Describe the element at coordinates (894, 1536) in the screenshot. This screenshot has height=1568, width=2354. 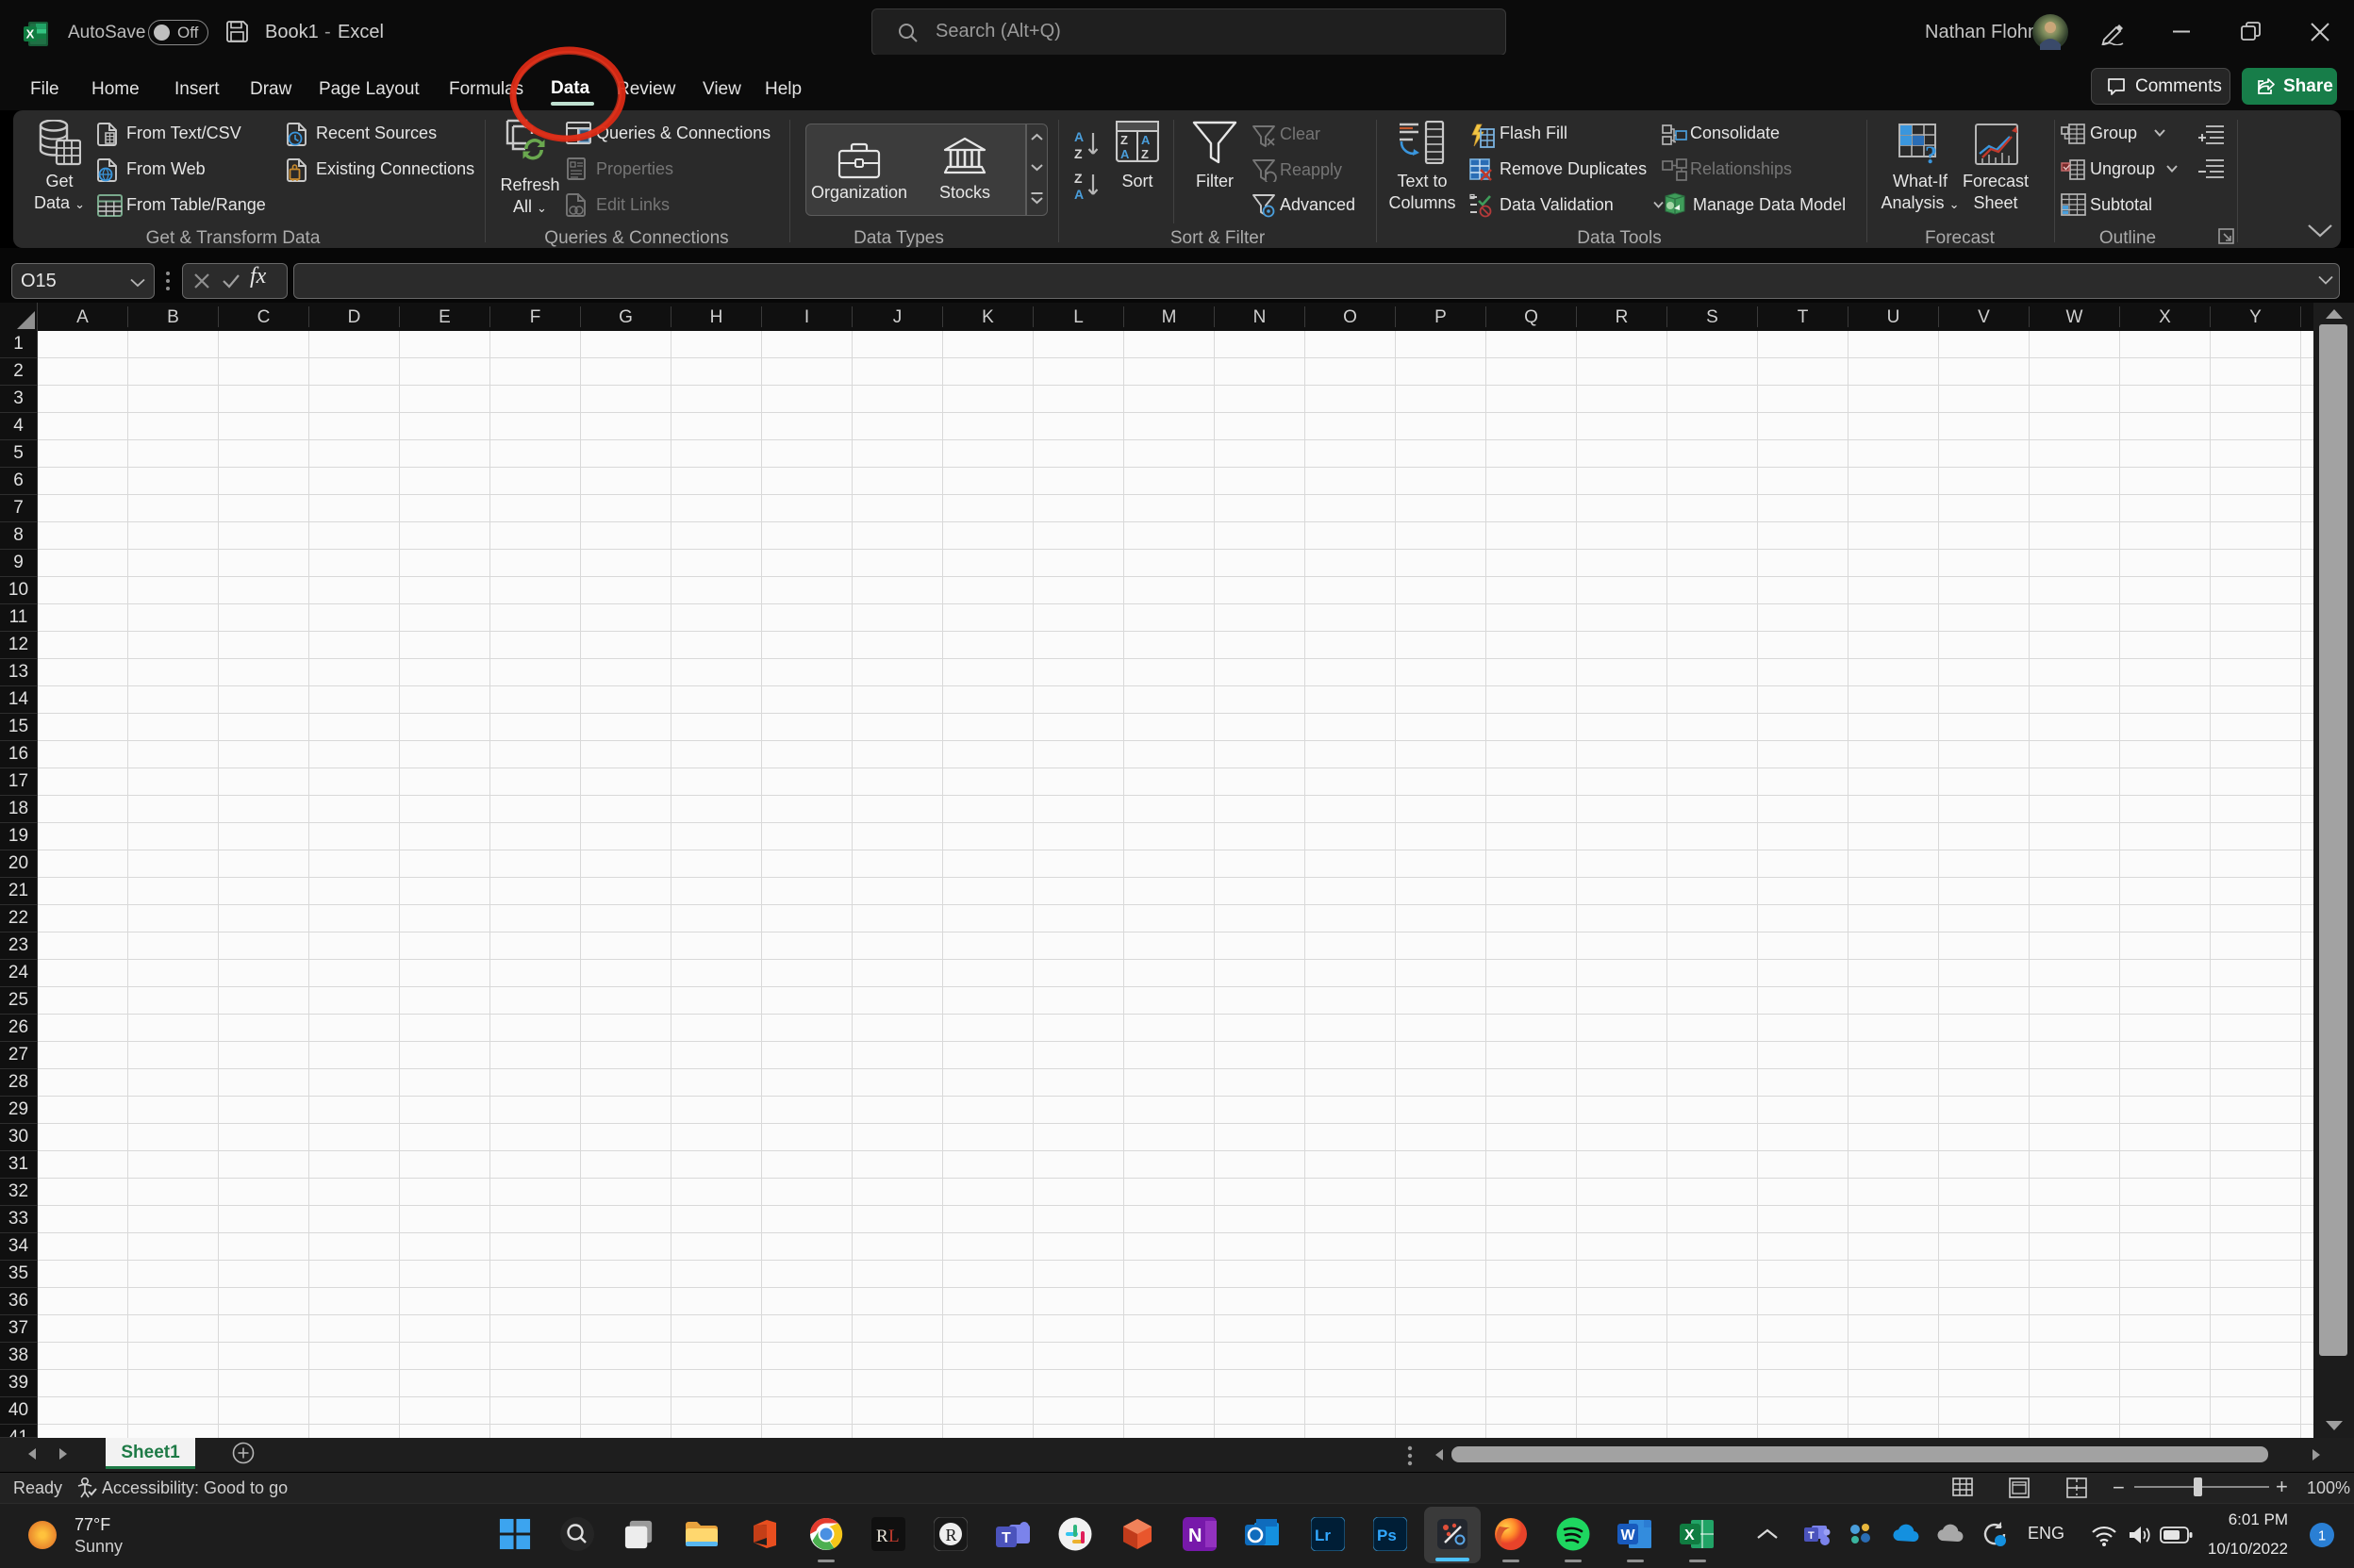
I see `svg-text: L` at that location.